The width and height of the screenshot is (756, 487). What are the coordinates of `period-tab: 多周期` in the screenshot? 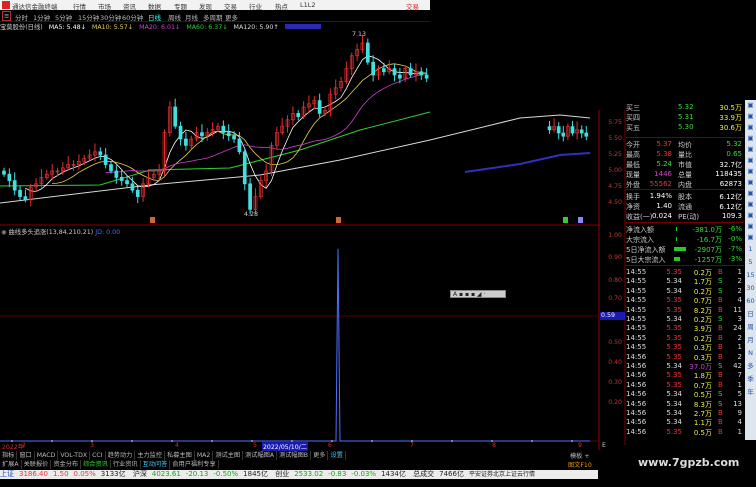 It's located at (213, 17).